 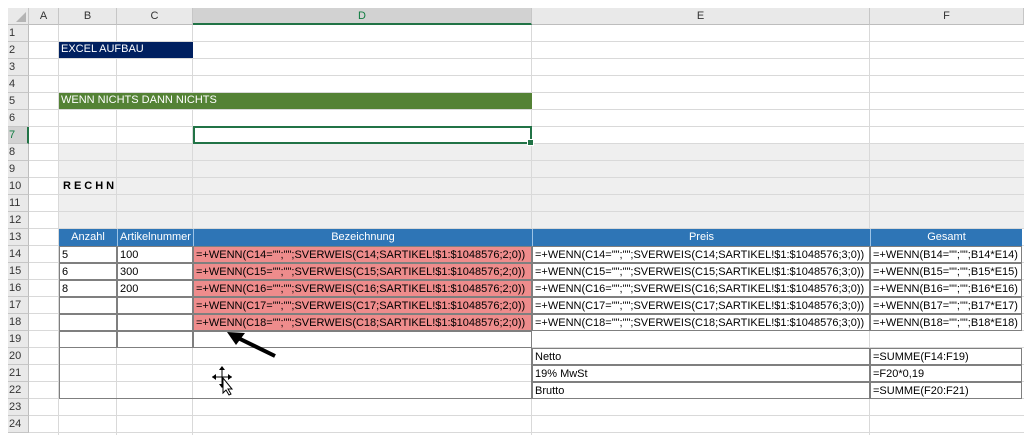 What do you see at coordinates (295, 373) in the screenshot?
I see `table-frame-left` at bounding box center [295, 373].